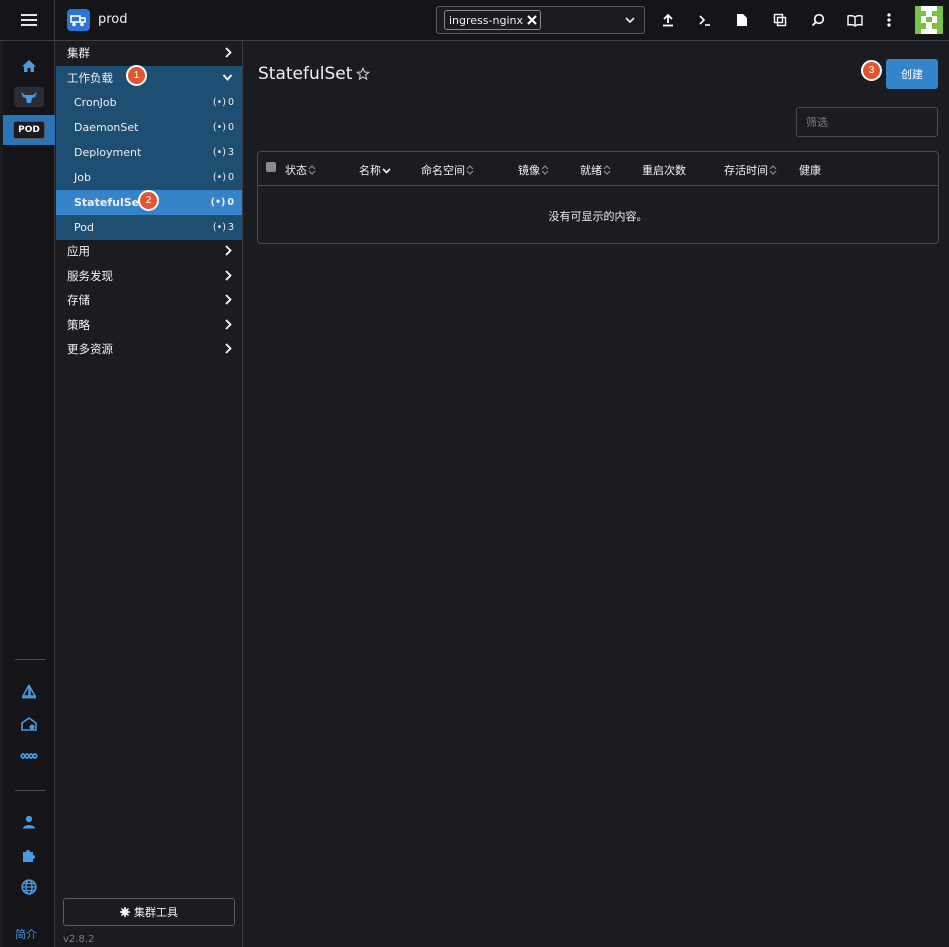 This screenshot has height=947, width=949. I want to click on column-header-namespace: 命名空间, so click(447, 170).